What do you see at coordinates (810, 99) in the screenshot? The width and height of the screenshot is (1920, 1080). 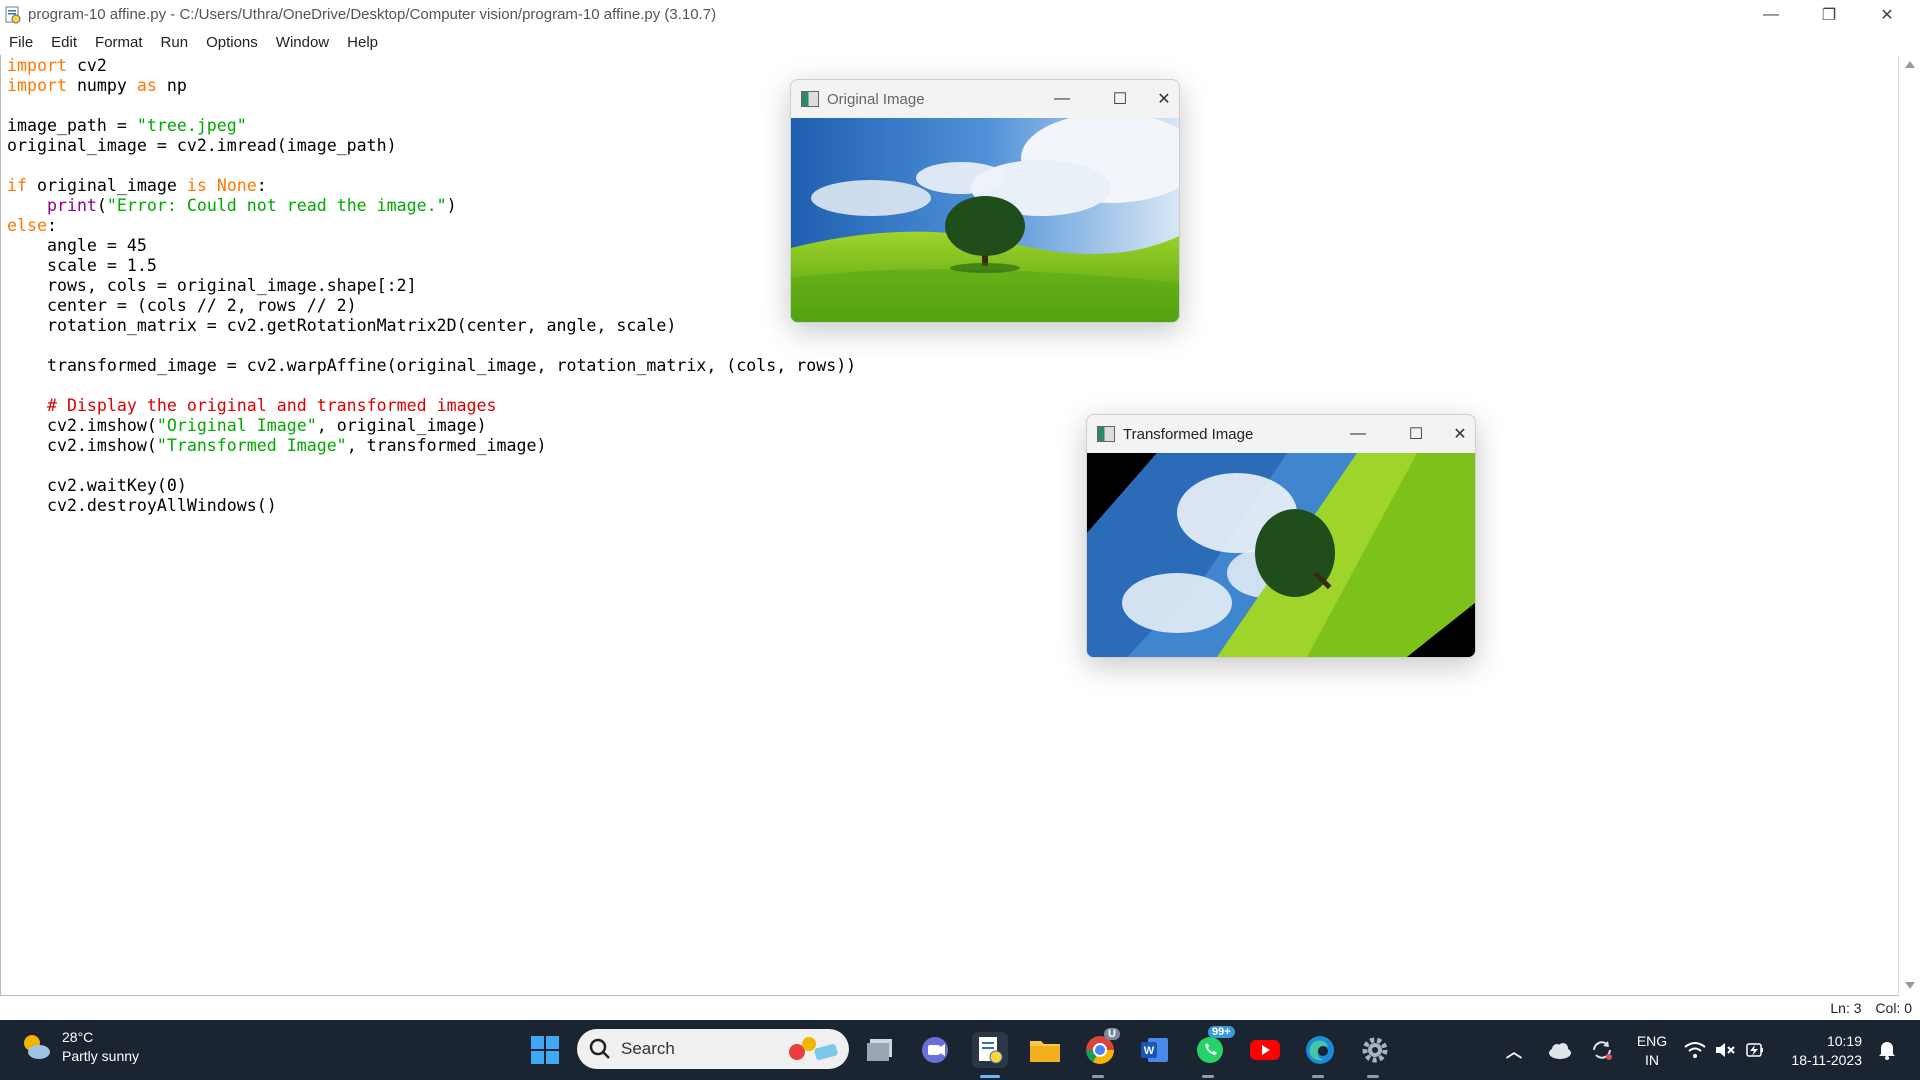 I see `opencv-window-icon` at bounding box center [810, 99].